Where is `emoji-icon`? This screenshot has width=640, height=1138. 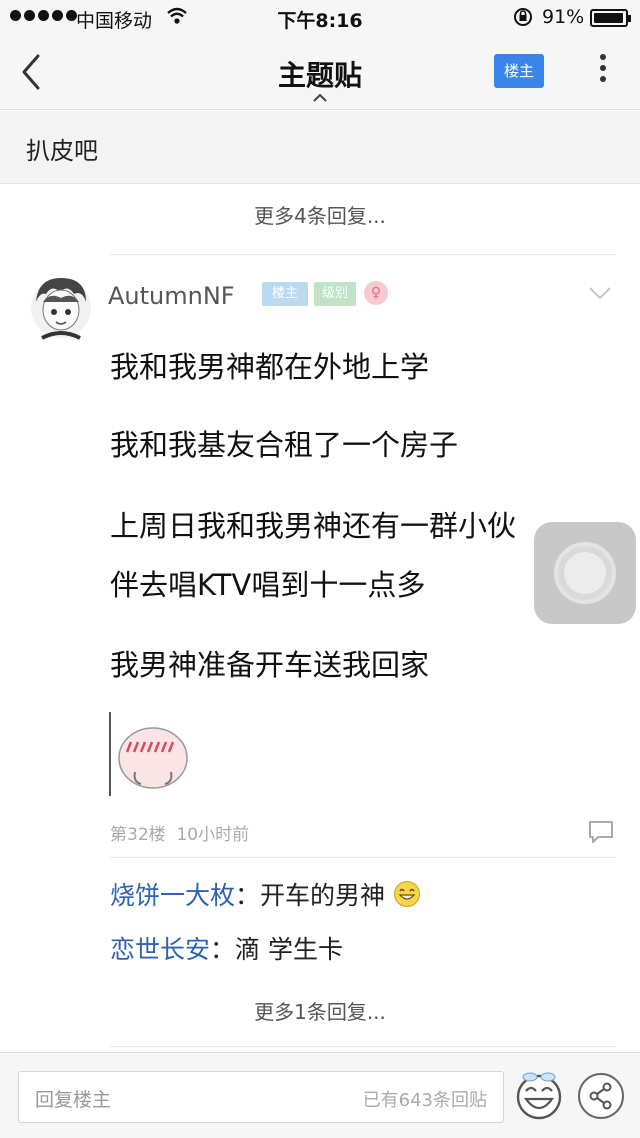
emoji-icon is located at coordinates (539, 1095).